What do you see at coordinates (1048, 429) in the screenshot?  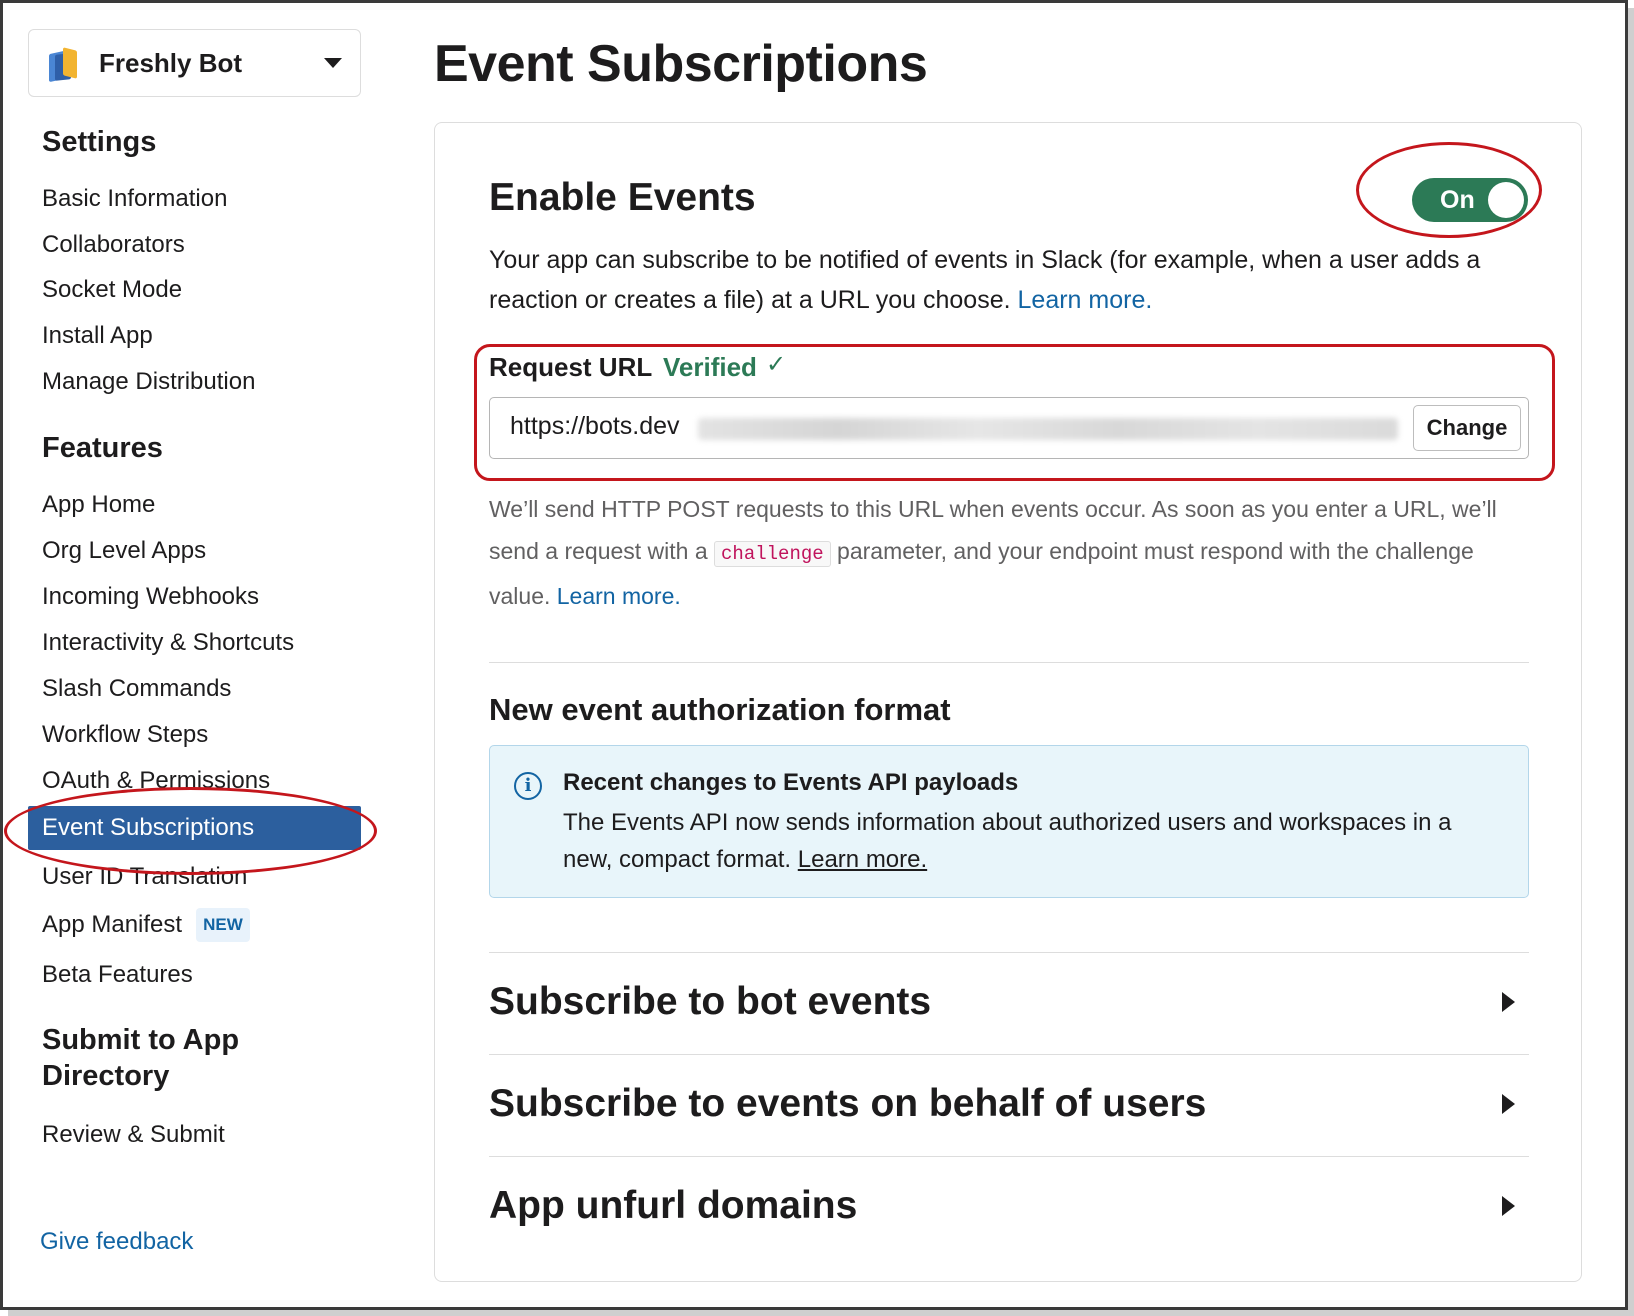 I see `redacted-url-blur` at bounding box center [1048, 429].